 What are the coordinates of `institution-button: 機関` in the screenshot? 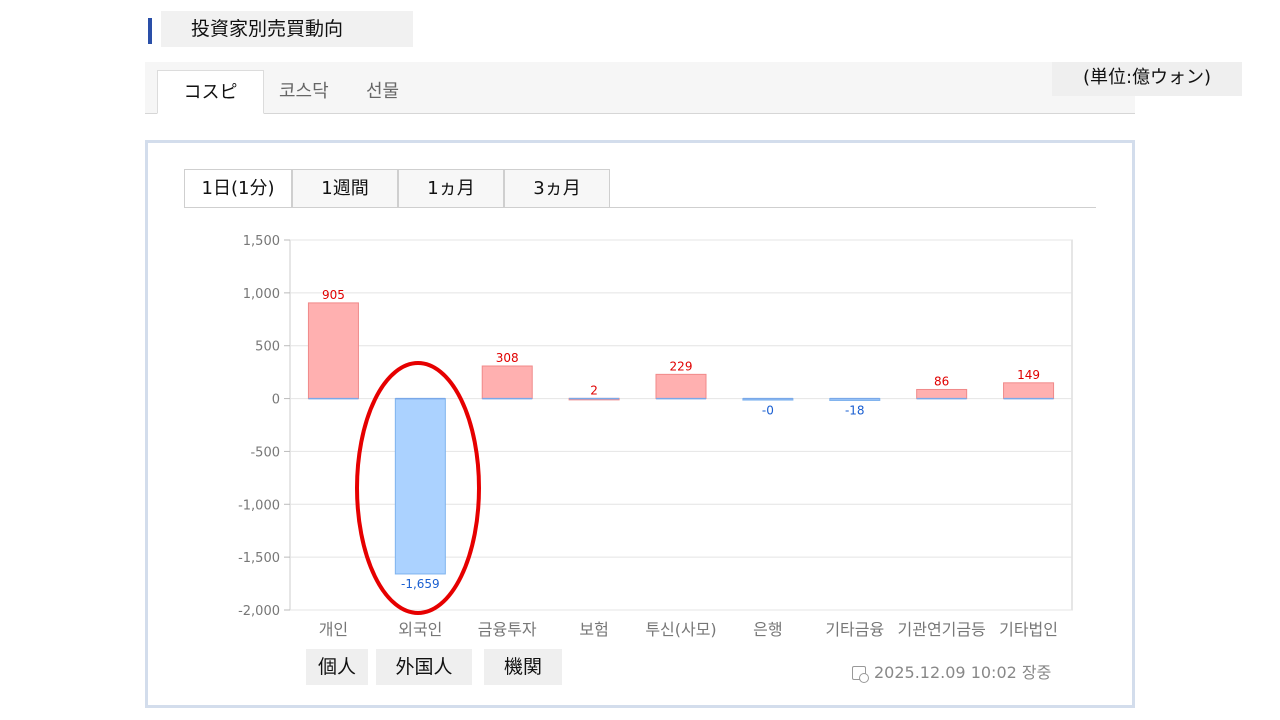 It's located at (523, 667).